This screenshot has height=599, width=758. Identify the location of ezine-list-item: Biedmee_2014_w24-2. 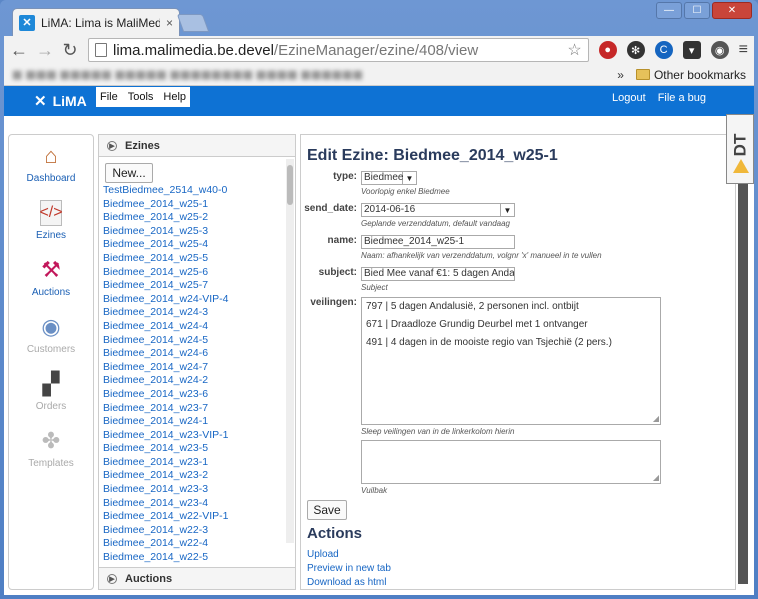
(199, 381).